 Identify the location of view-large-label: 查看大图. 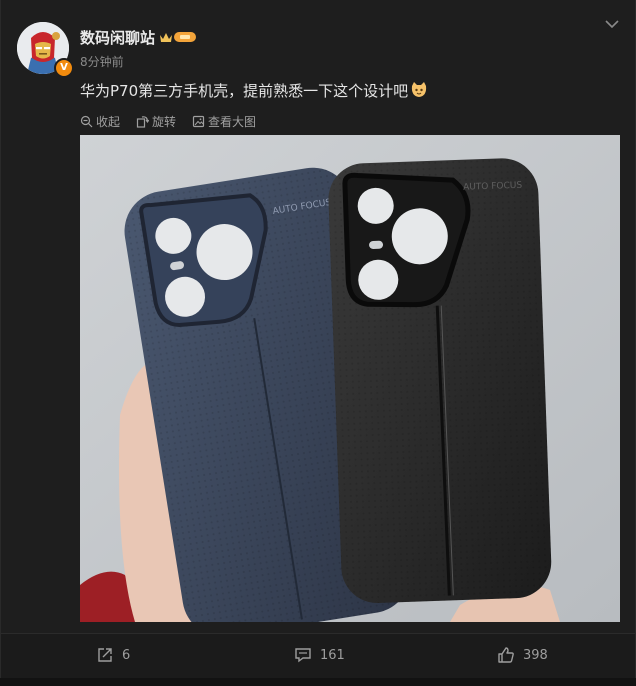
(232, 122).